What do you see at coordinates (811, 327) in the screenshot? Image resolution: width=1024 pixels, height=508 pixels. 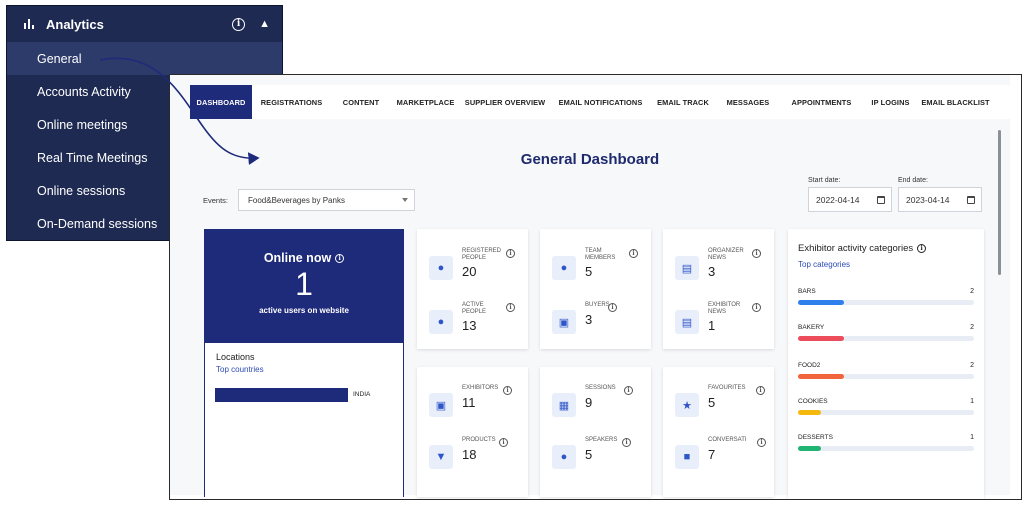 I see `category-name: BAKERY` at bounding box center [811, 327].